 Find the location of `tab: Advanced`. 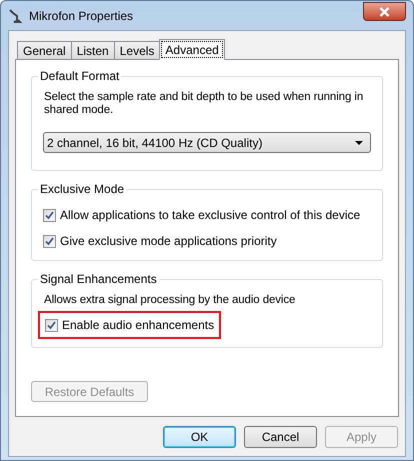

tab: Advanced is located at coordinates (192, 49).